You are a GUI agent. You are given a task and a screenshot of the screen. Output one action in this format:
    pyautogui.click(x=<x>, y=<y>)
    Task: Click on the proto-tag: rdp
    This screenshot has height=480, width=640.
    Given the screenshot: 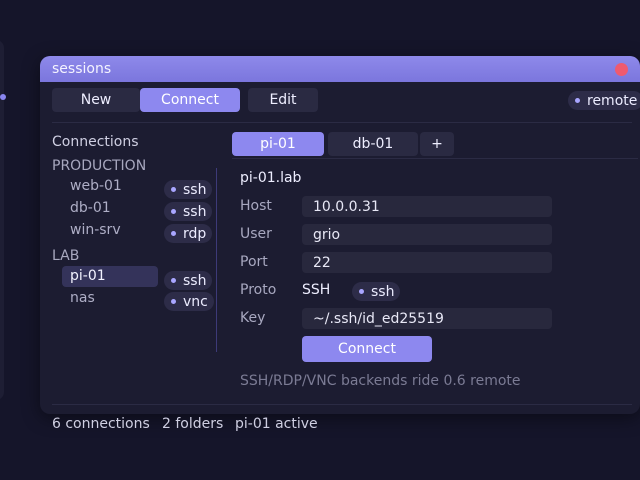 What is the action you would take?
    pyautogui.click(x=188, y=233)
    